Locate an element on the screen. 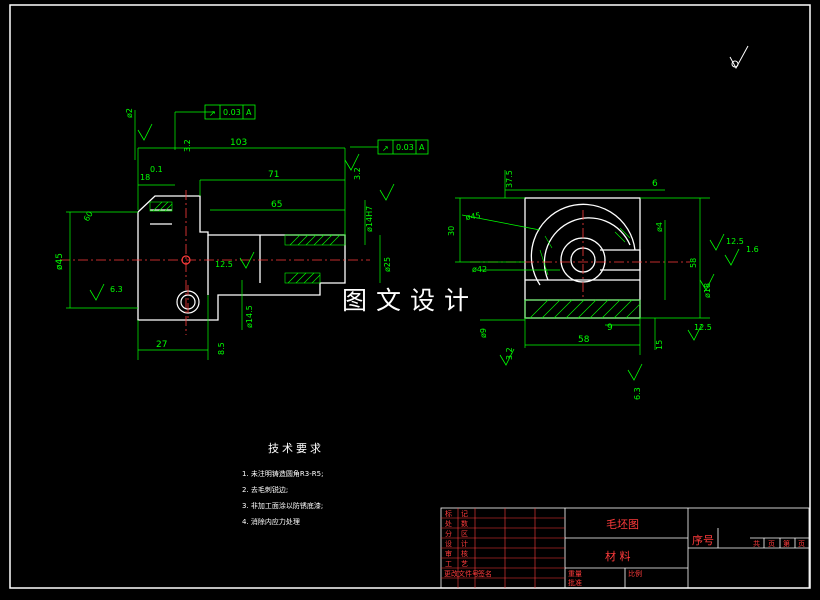  title-block-sheet-cell: 第 is located at coordinates (786, 544).